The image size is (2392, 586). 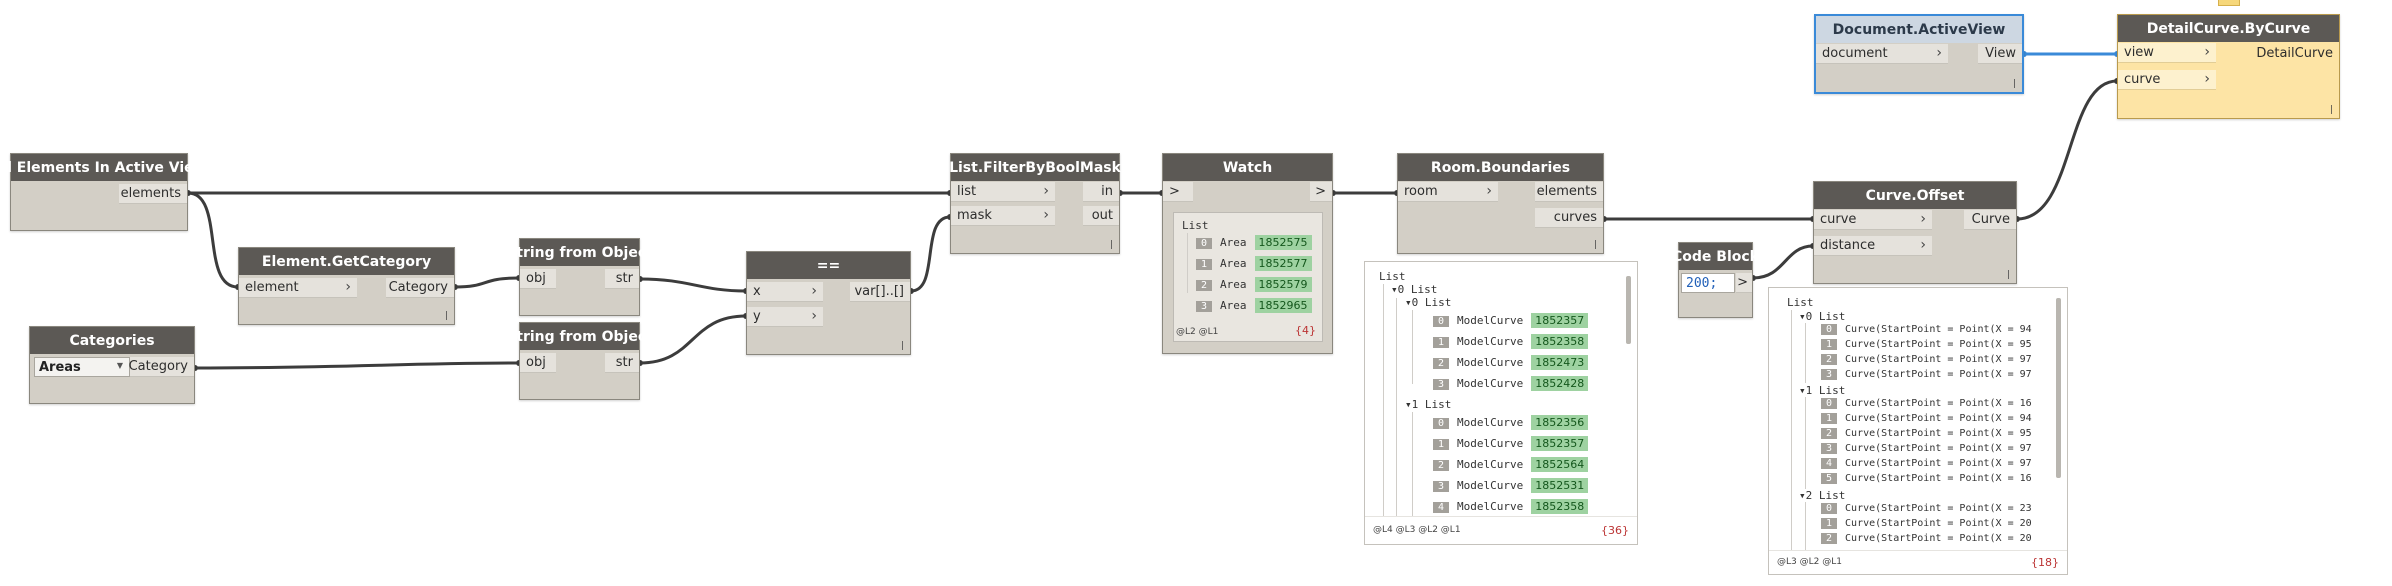 What do you see at coordinates (1708, 283) in the screenshot?
I see `code-editor: 200;` at bounding box center [1708, 283].